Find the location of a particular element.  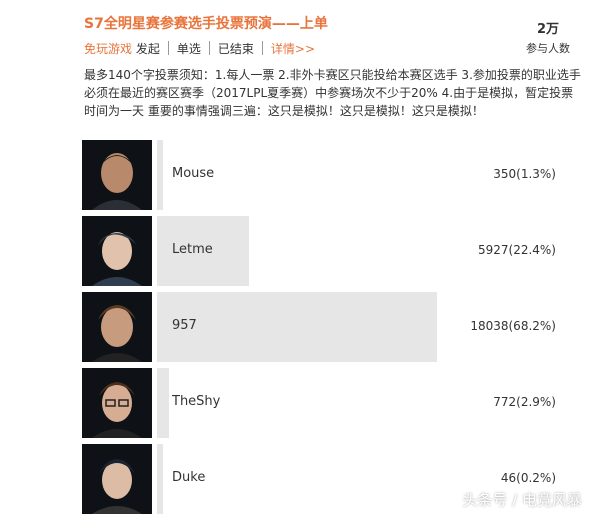

poll-title: S7全明星赛参赛选手投票预演——上单 is located at coordinates (206, 24).